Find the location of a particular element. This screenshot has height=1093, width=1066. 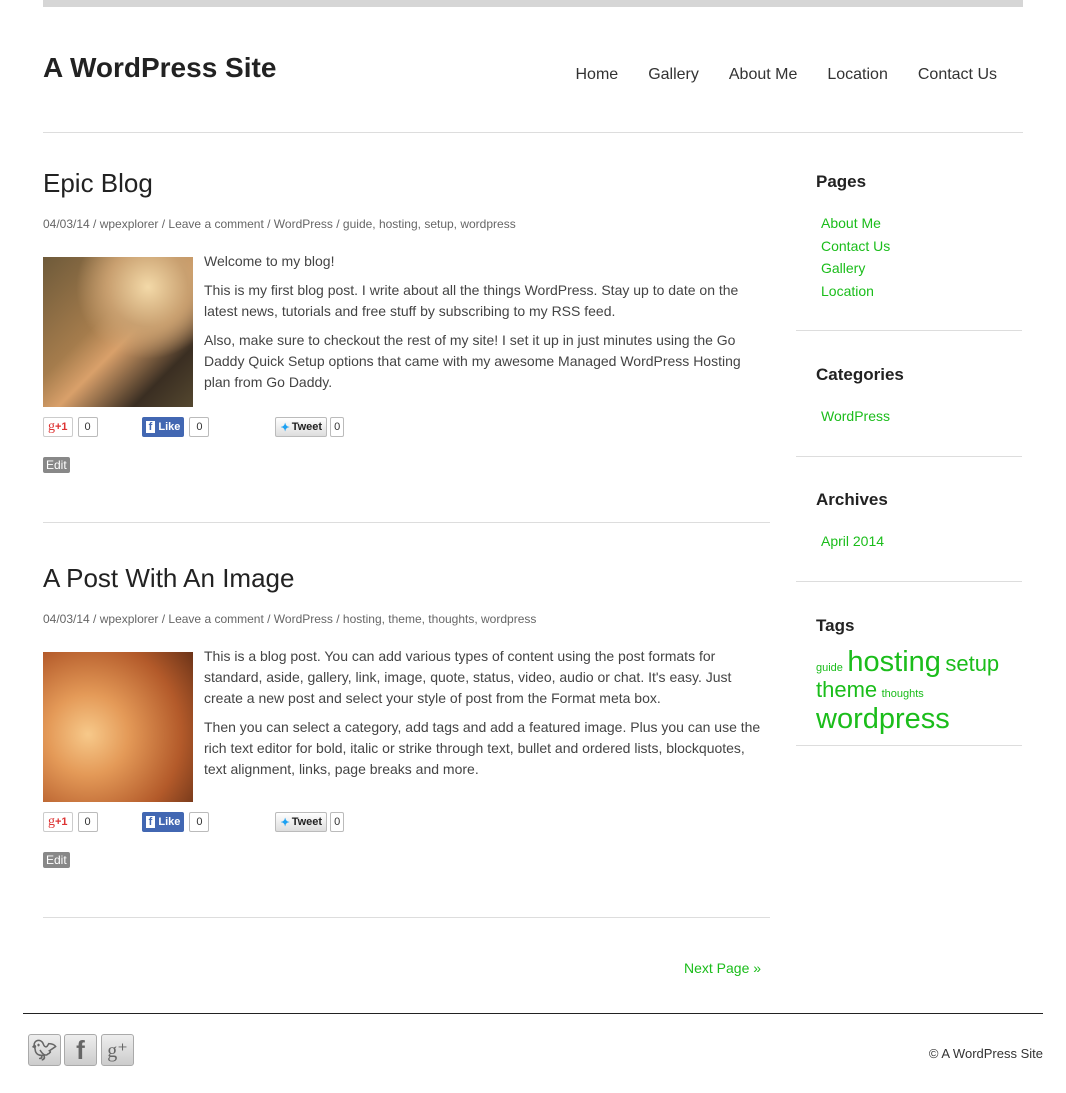

category-link: WordPress is located at coordinates (909, 416).